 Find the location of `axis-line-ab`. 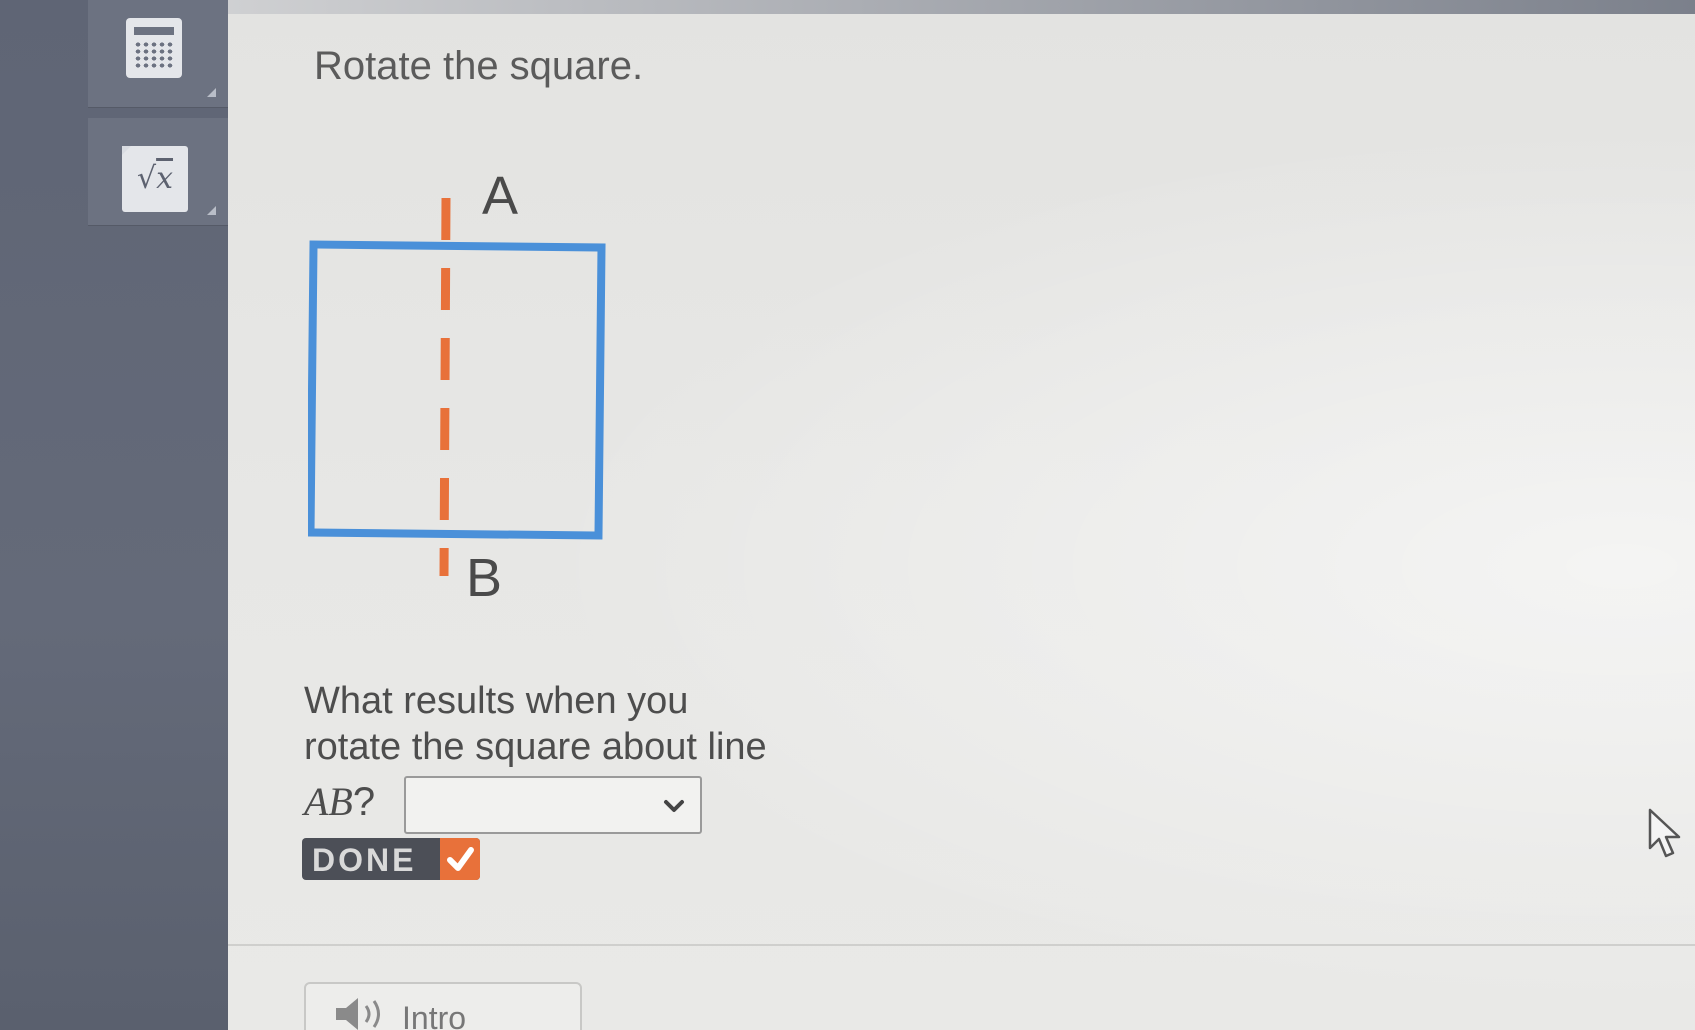

axis-line-ab is located at coordinates (445, 387).